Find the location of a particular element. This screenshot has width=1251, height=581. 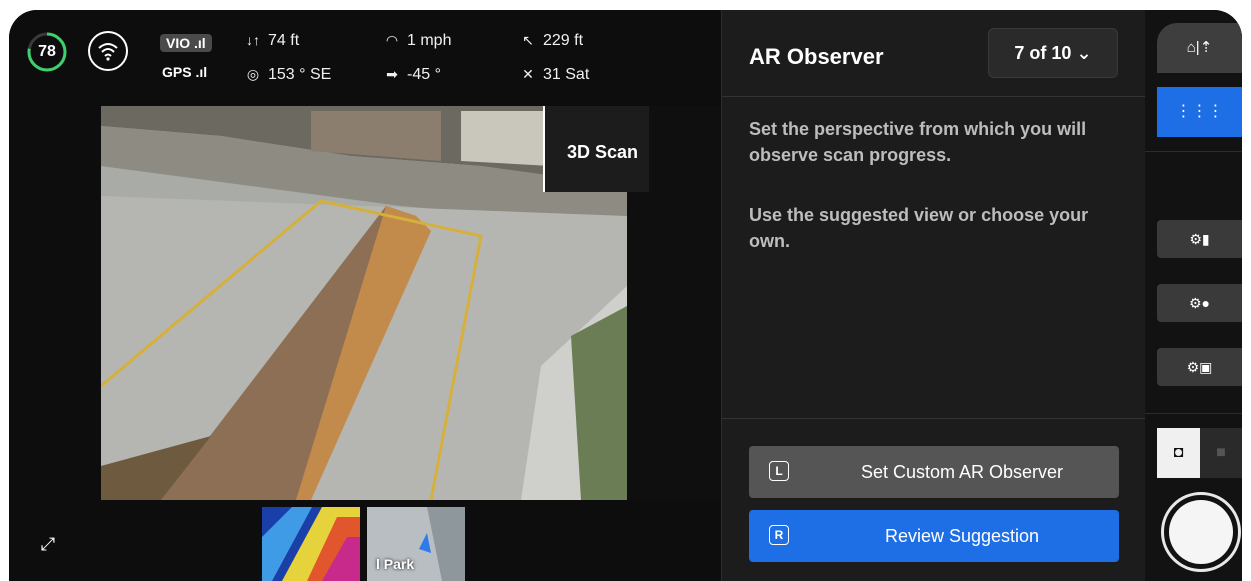

camera-settings-icon: ⚙▣ is located at coordinates (1199, 367).